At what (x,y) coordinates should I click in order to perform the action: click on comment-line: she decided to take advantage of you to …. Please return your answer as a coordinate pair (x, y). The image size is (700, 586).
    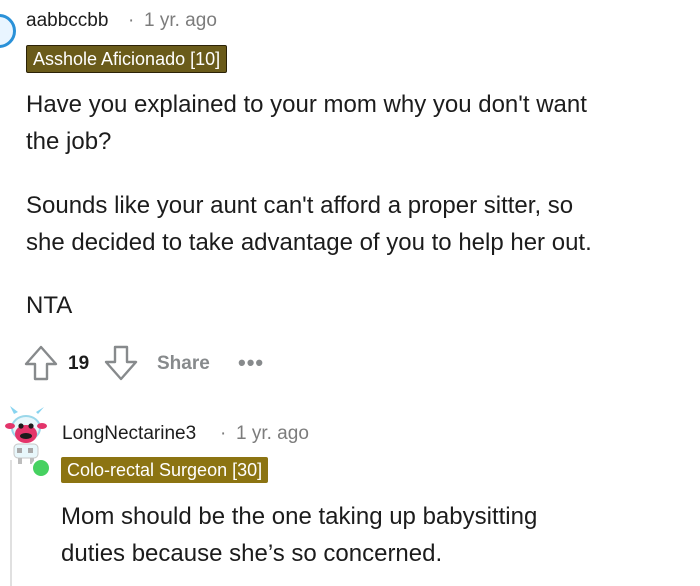
    Looking at the image, I should click on (309, 242).